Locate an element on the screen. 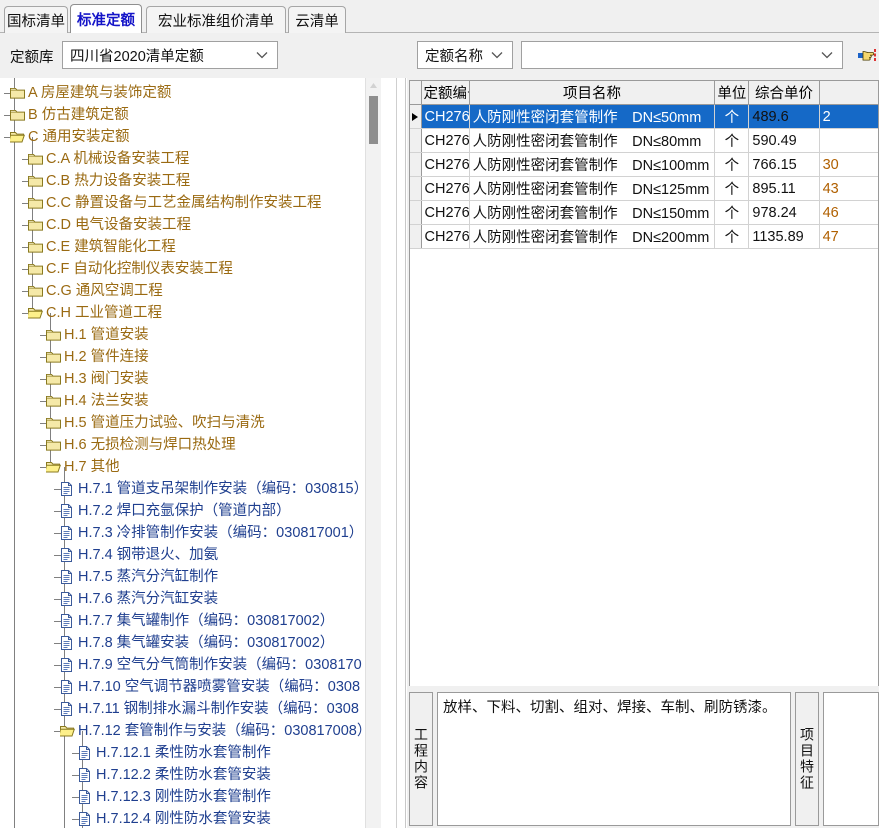 This screenshot has width=879, height=828. tree-node: H.1 管道安装 is located at coordinates (97, 335).